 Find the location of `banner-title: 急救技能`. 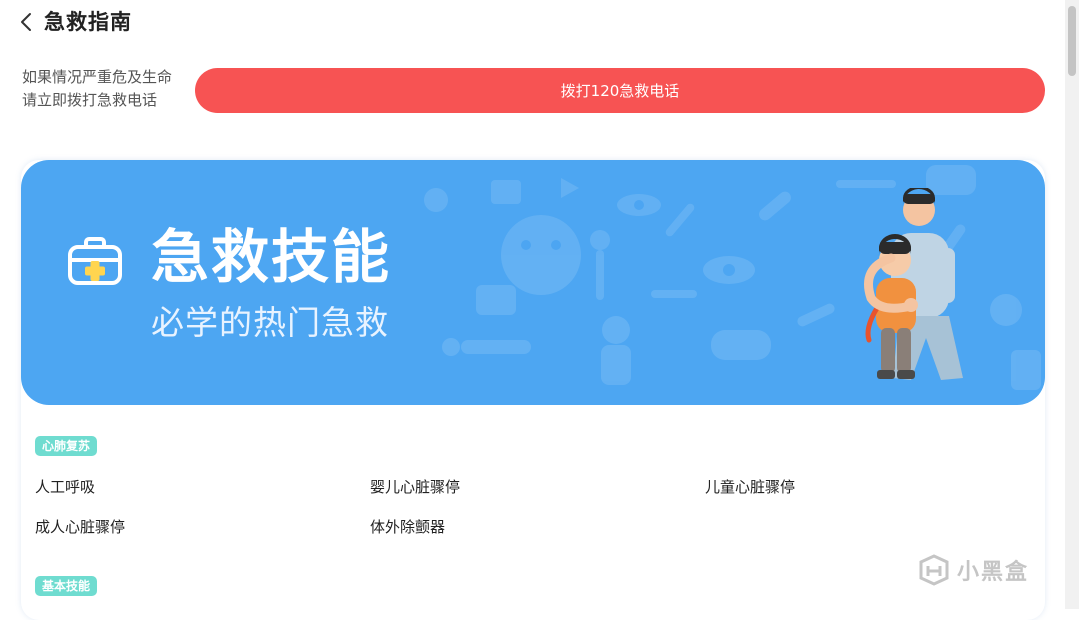

banner-title: 急救技能 is located at coordinates (271, 257).